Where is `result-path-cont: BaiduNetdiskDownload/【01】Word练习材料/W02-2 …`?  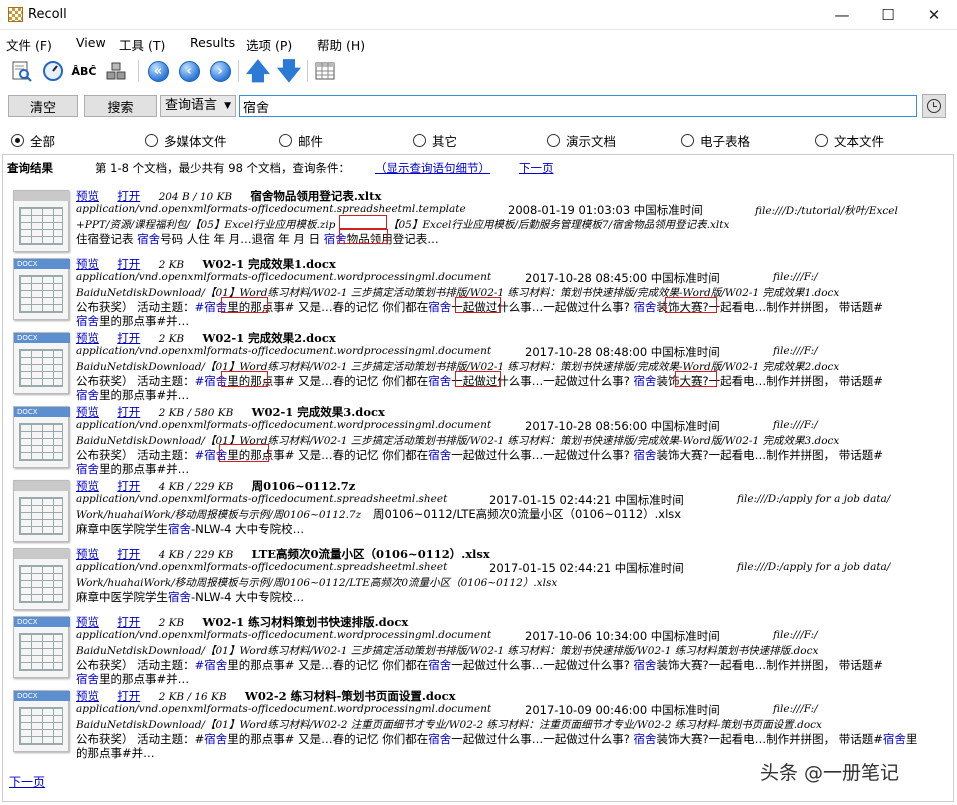
result-path-cont: BaiduNetdiskDownload/【01】Word练习材料/W02-2 … is located at coordinates (449, 725).